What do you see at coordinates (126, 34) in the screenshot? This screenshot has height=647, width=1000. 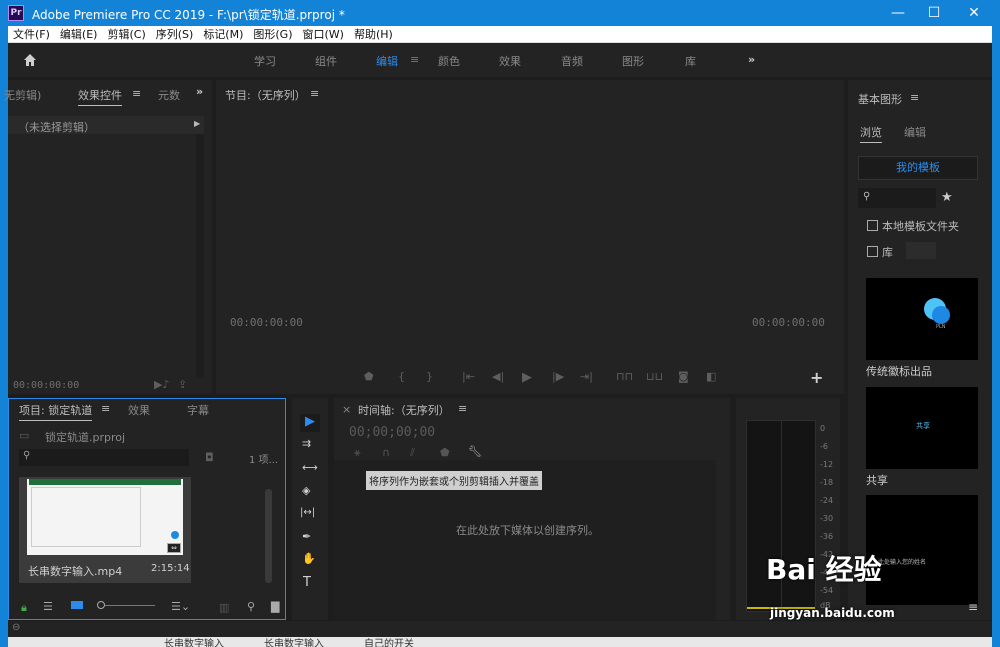 I see `menu-clip: 剪辑(C)` at bounding box center [126, 34].